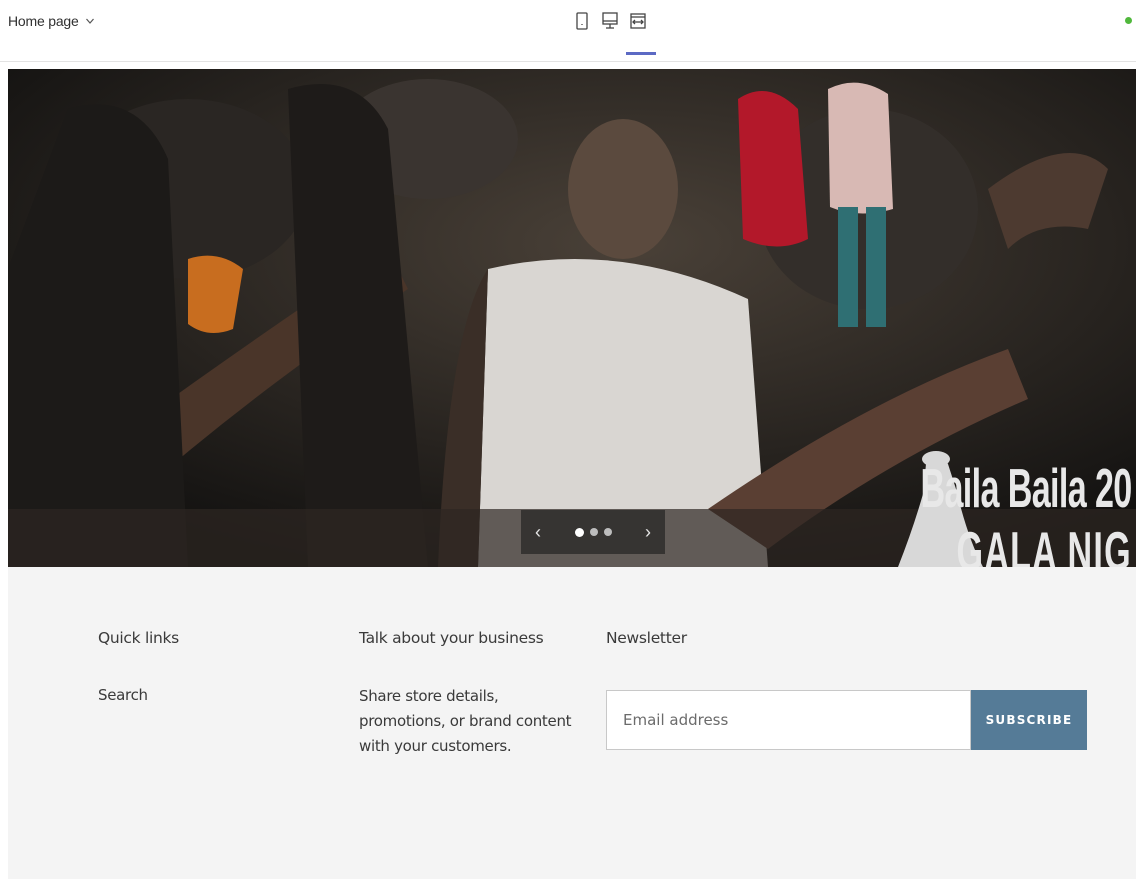 Image resolution: width=1136 pixels, height=879 pixels. I want to click on business-heading: Talk about your business, so click(451, 638).